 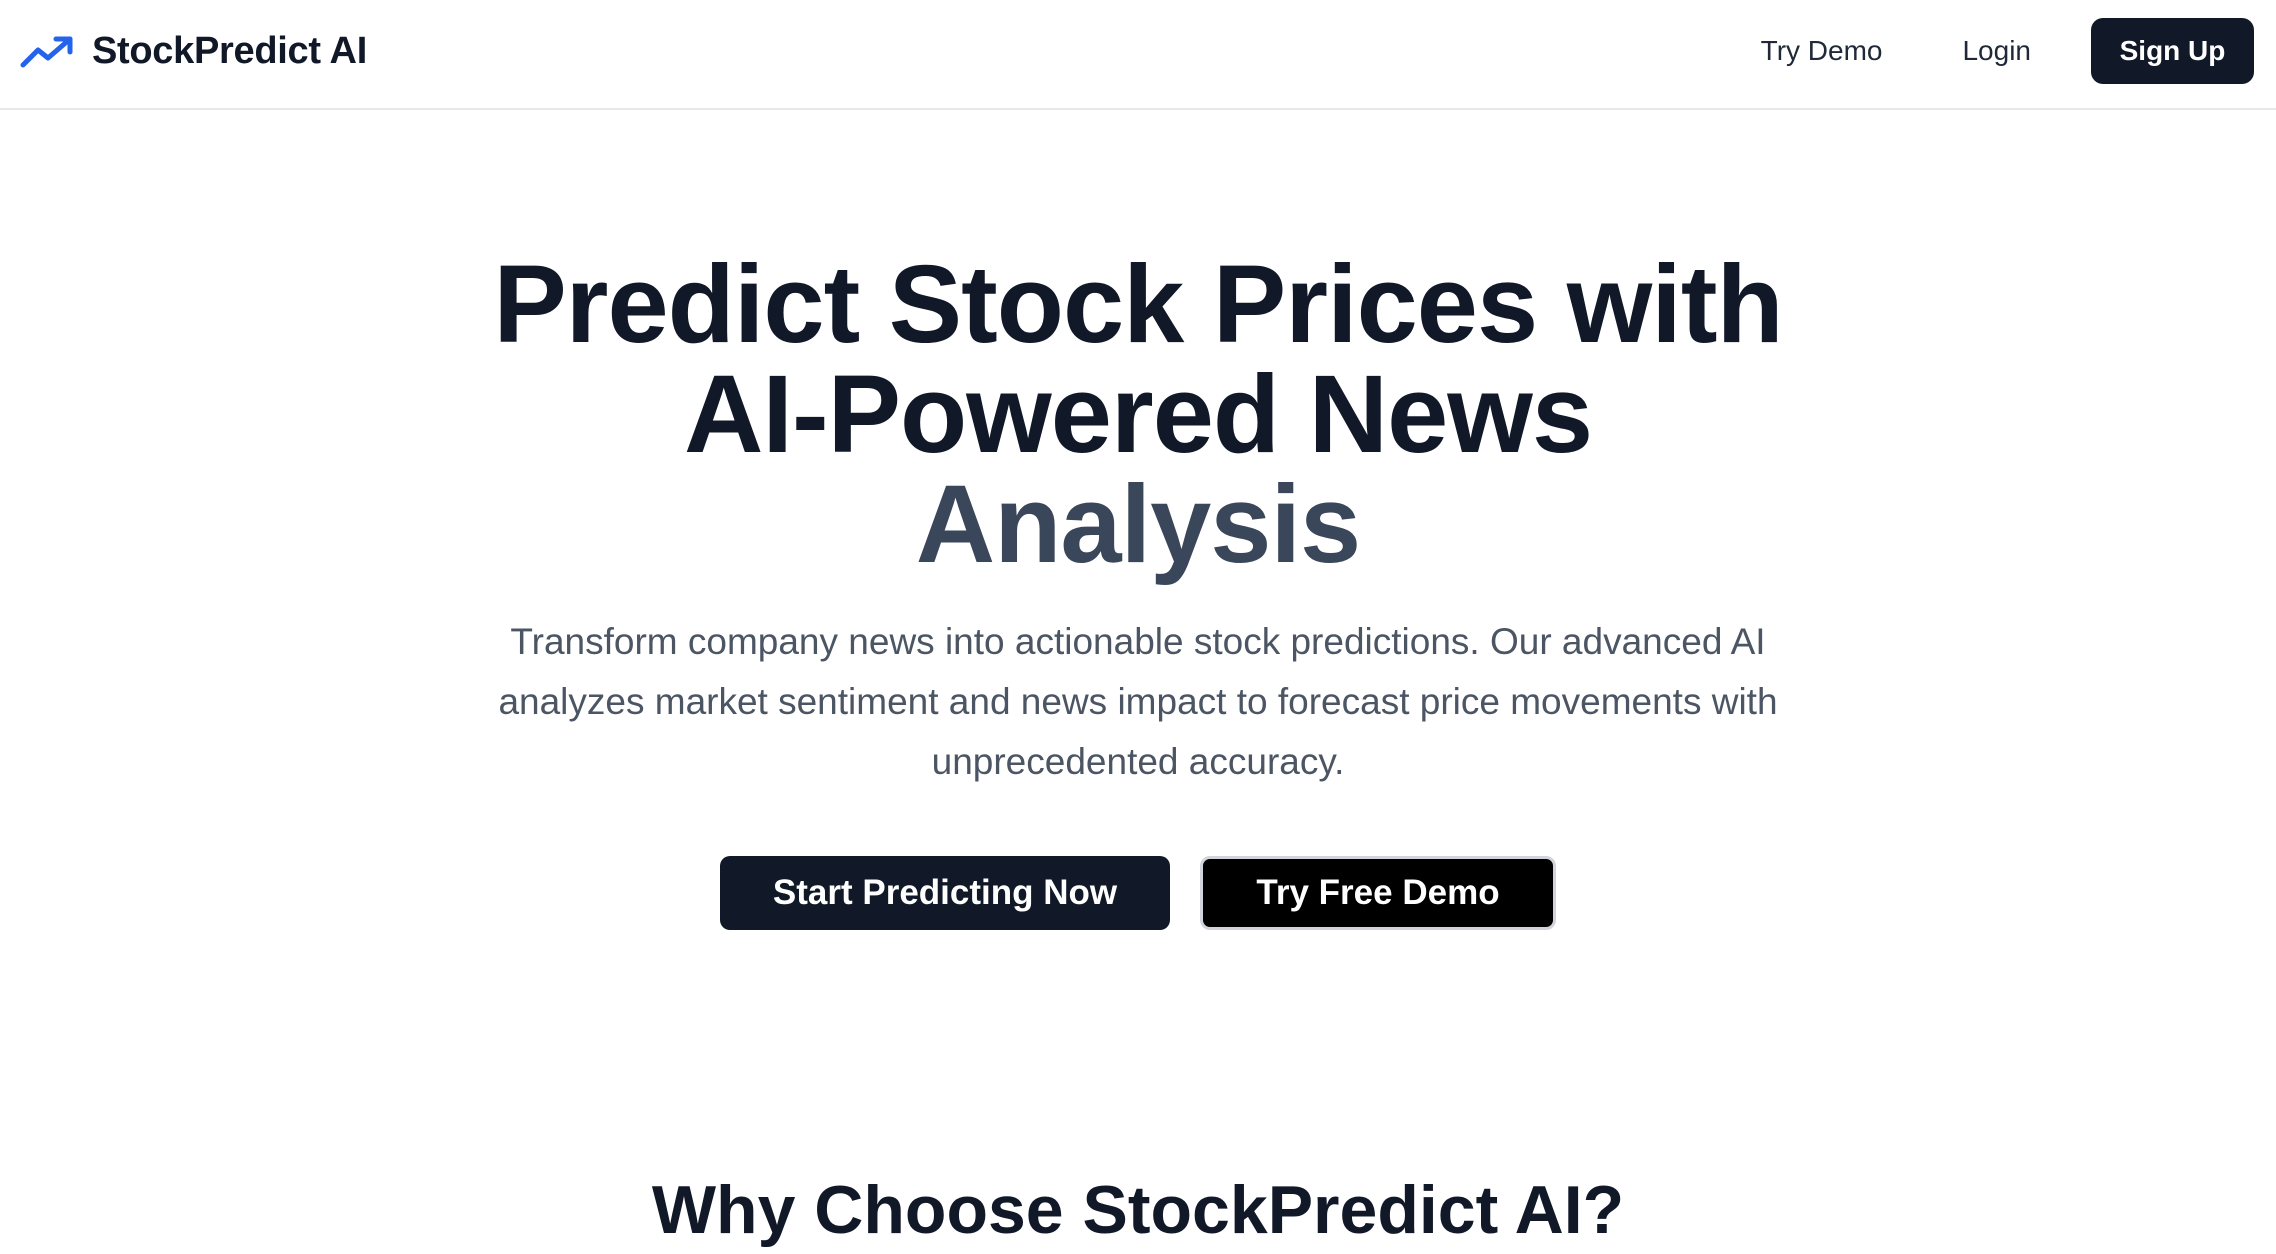 What do you see at coordinates (1138, 524) in the screenshot?
I see `hero-title-line-3: Analysis` at bounding box center [1138, 524].